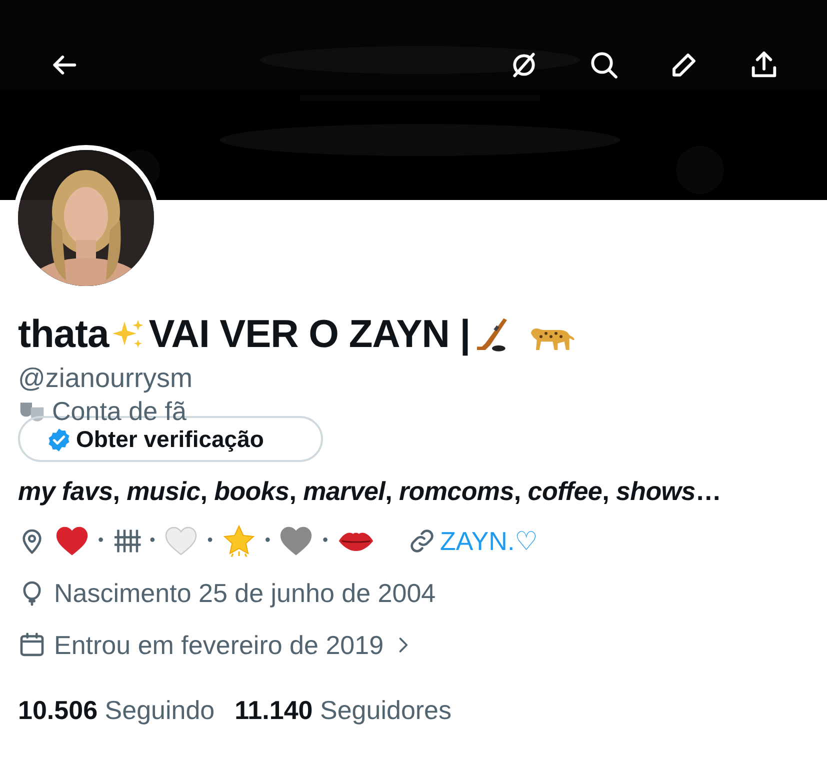 The image size is (827, 757). Describe the element at coordinates (32, 645) in the screenshot. I see `calendar-icon` at that location.